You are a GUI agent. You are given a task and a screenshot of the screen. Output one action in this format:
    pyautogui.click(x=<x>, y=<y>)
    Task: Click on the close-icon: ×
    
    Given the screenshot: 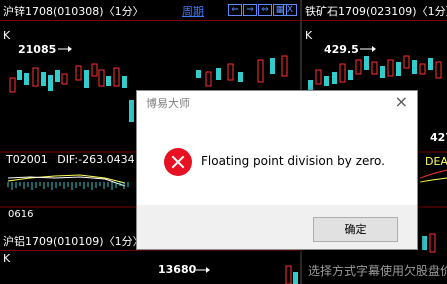 What is the action you would take?
    pyautogui.click(x=401, y=101)
    